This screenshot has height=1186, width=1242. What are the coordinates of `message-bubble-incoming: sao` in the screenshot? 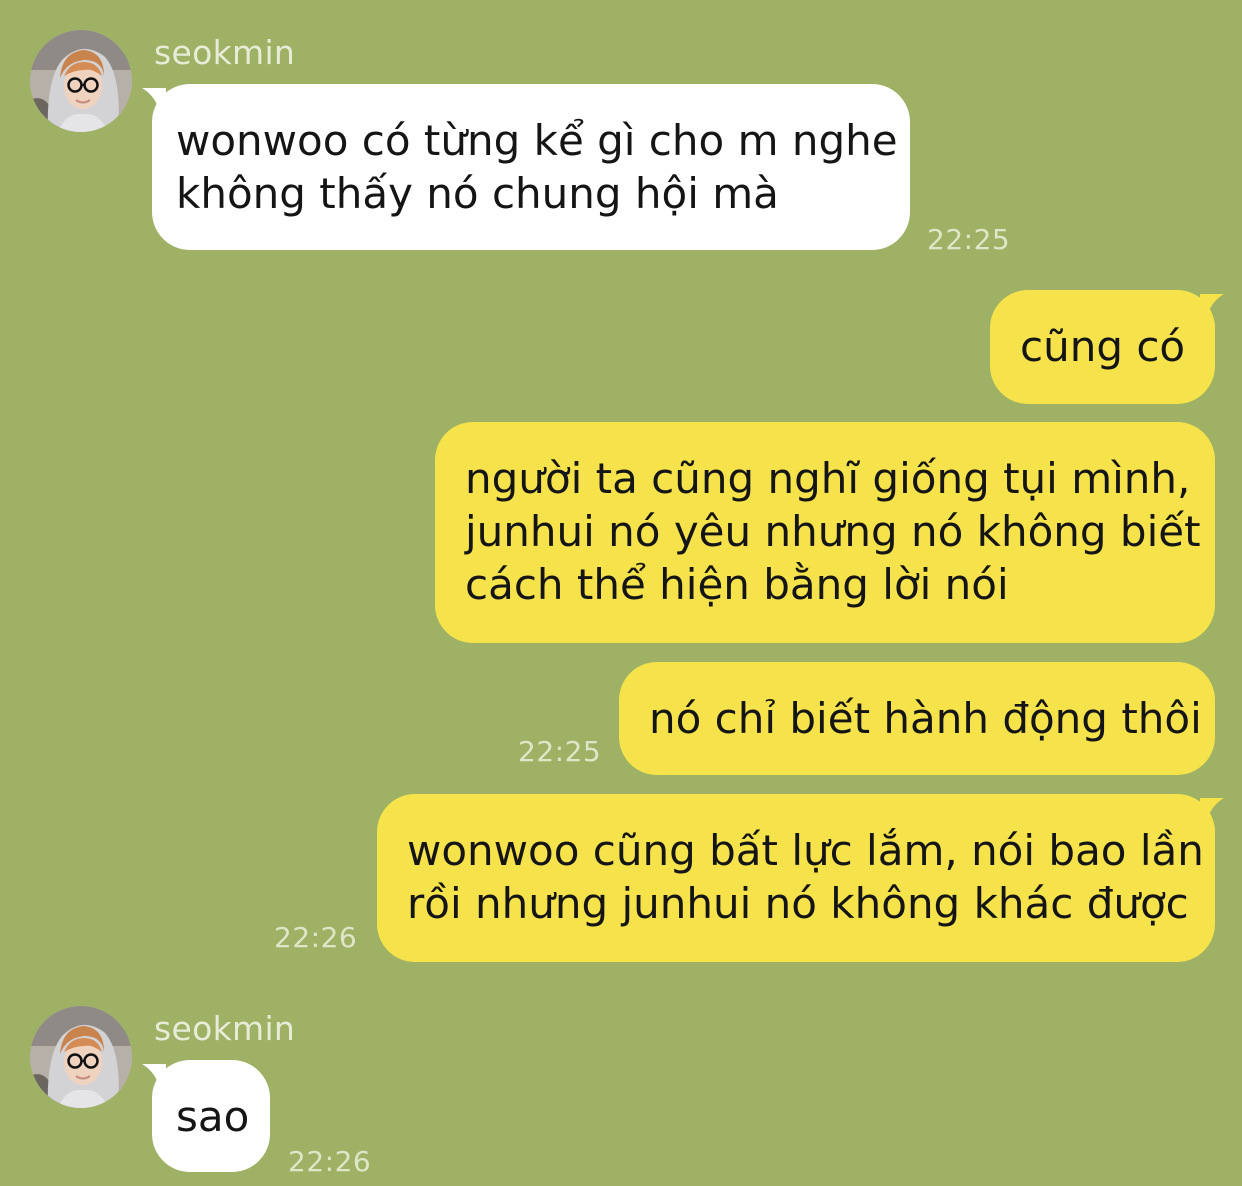 It's located at (211, 1116).